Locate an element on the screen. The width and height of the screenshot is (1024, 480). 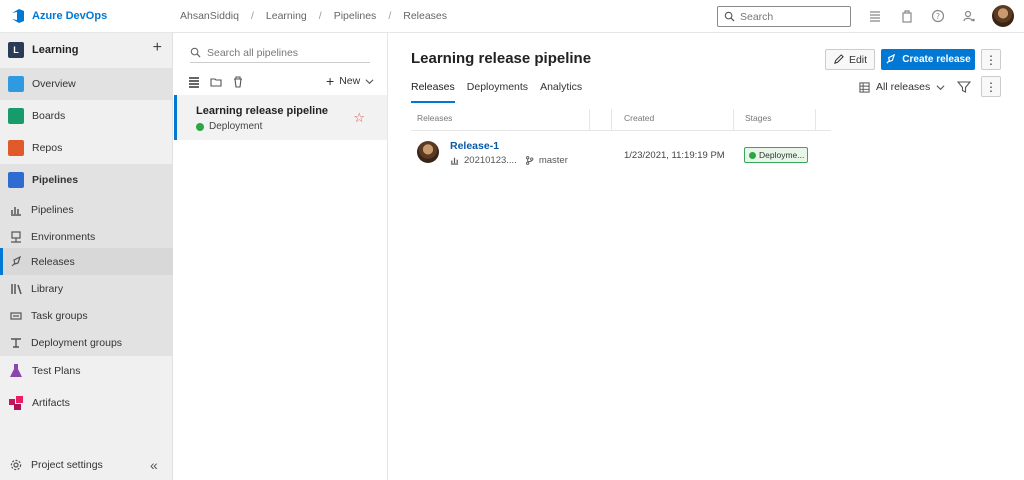
release-meta: 20210123.... master is located at coordinates (509, 160).